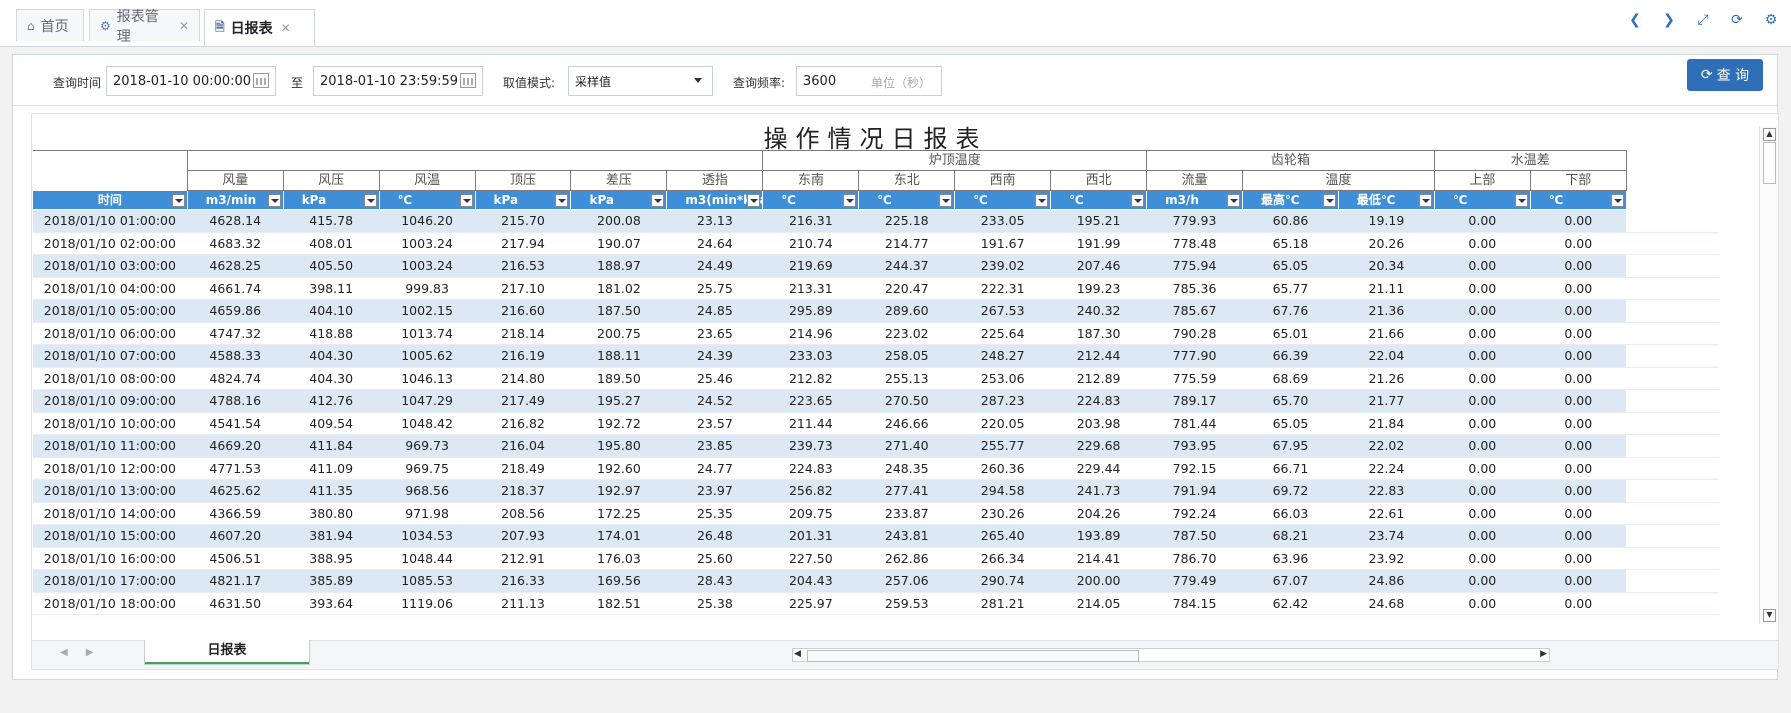  Describe the element at coordinates (810, 513) in the screenshot. I see `table-cell: 209.75` at that location.